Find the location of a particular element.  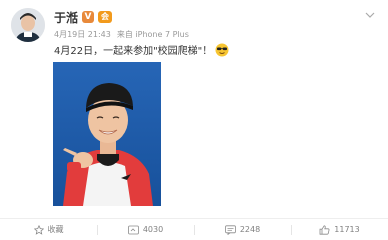

post-text: 4月22日，一起来参加"校园爬梯"！ is located at coordinates (141, 49).